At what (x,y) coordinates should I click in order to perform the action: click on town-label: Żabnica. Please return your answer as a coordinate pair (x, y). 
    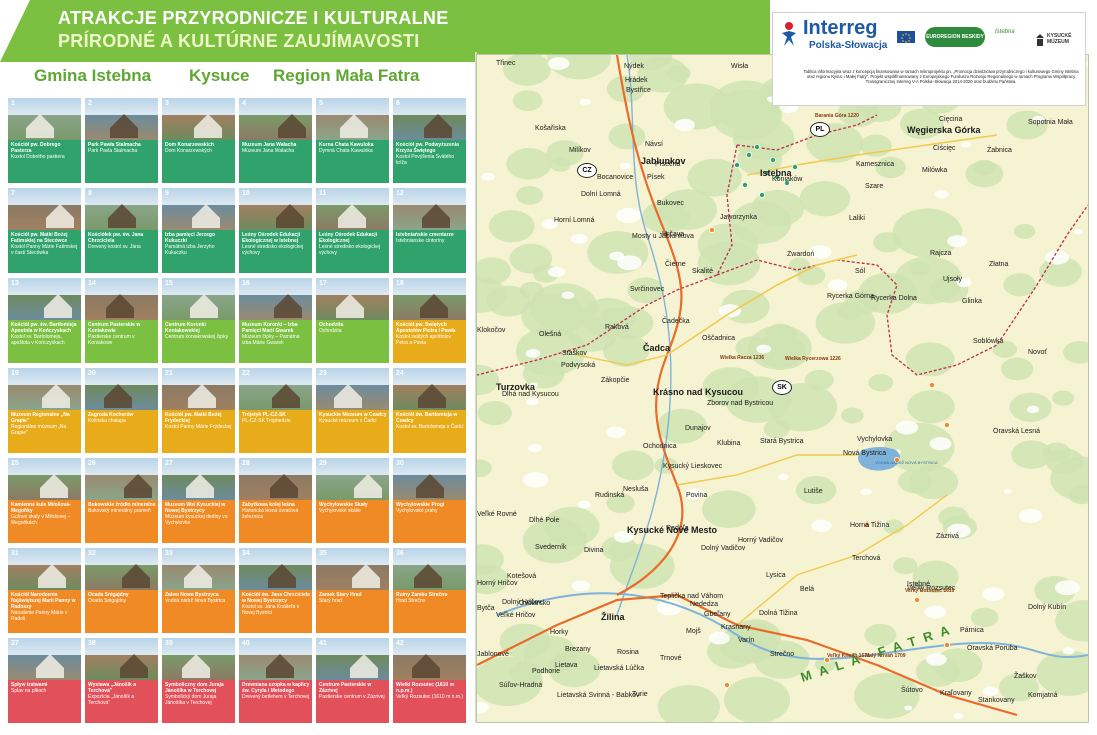
    Looking at the image, I should click on (999, 150).